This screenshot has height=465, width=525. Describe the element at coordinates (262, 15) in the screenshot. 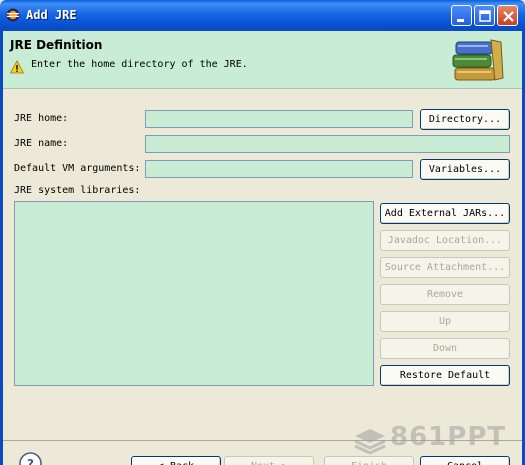

I see `title-bar: Add JRE` at that location.